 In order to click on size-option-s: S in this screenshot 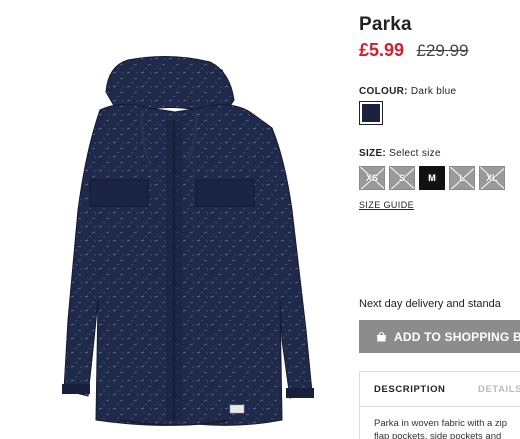, I will do `click(402, 178)`.